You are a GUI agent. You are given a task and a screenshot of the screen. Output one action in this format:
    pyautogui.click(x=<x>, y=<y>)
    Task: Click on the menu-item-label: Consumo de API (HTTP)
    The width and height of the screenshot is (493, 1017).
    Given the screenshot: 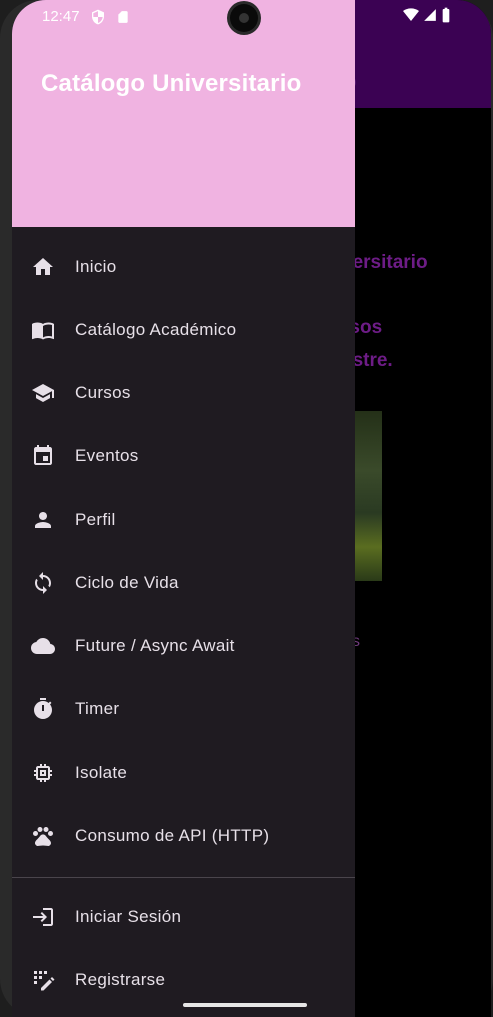 What is the action you would take?
    pyautogui.click(x=172, y=835)
    